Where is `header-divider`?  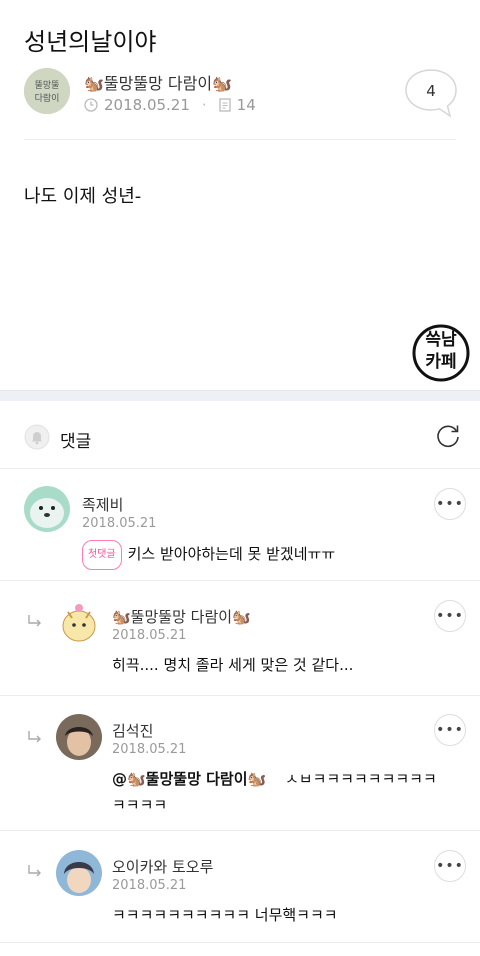 header-divider is located at coordinates (240, 139).